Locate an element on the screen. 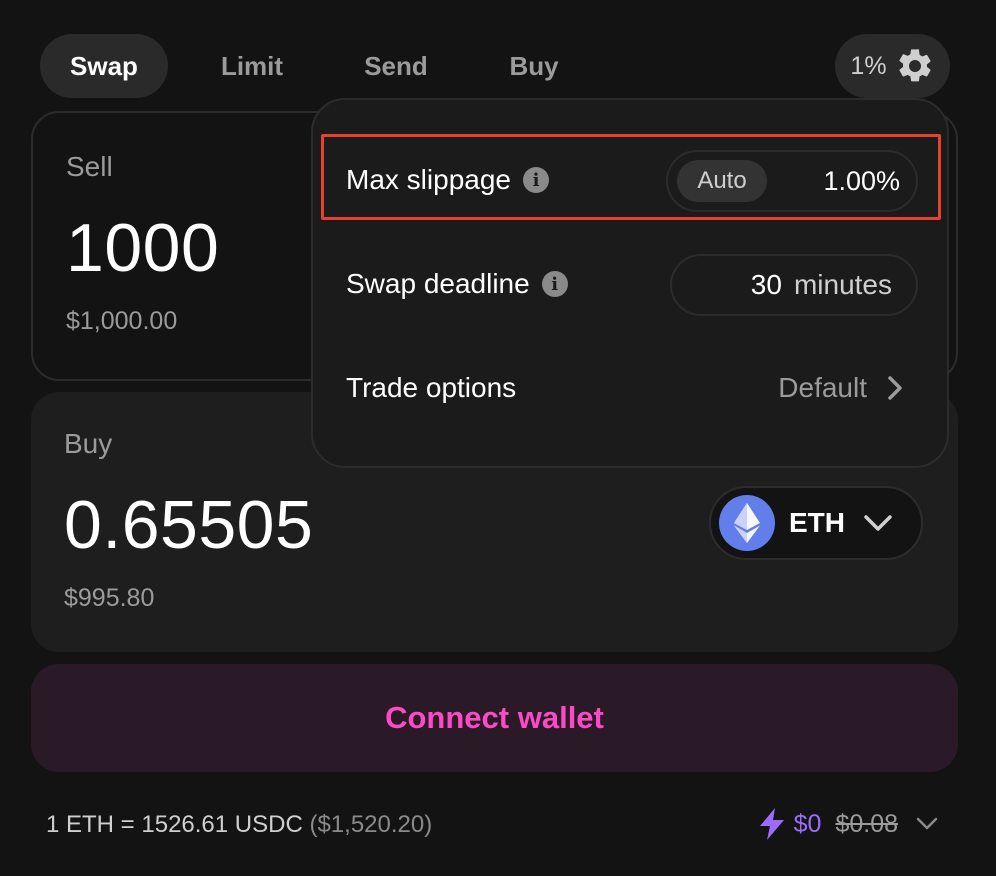 This screenshot has width=996, height=876. tab-buy: Buy is located at coordinates (534, 66).